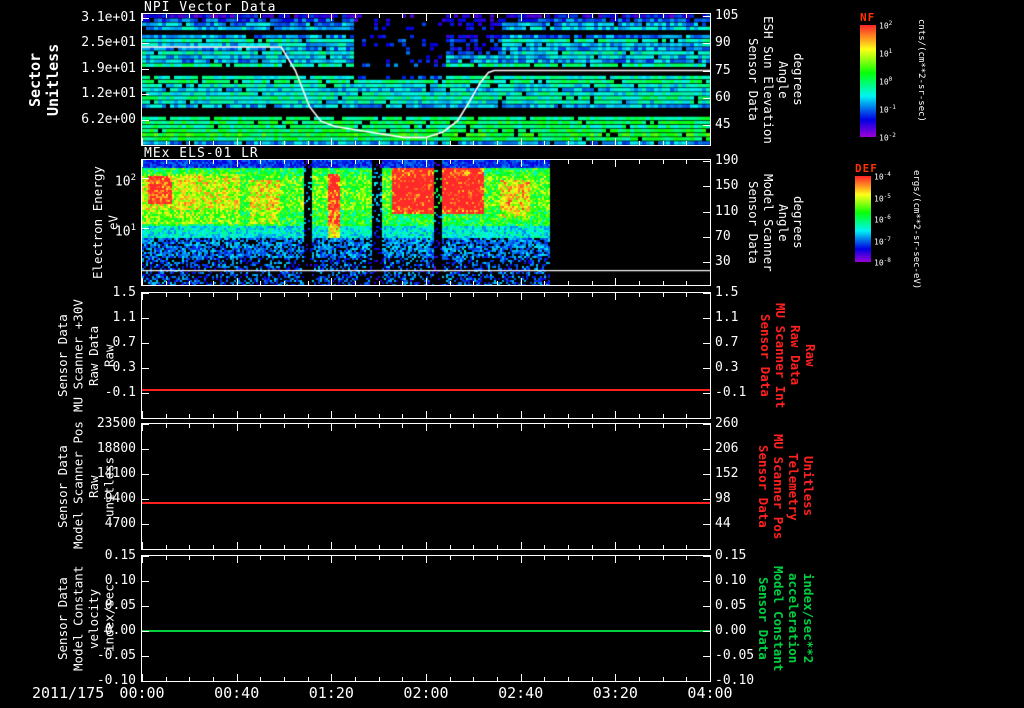  I want to click on ytick-right-els-4: 30, so click(723, 262).